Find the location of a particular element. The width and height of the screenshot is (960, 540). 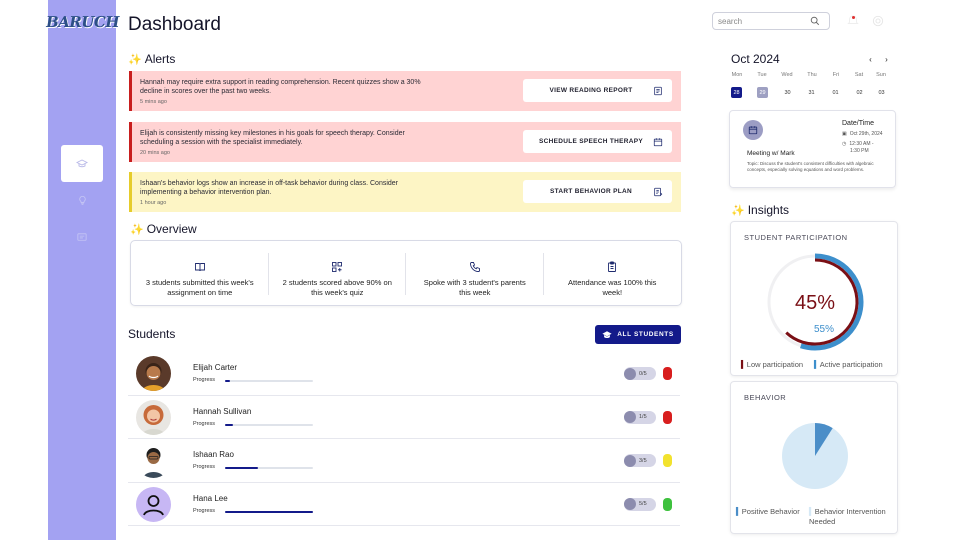

search-box is located at coordinates (771, 21).